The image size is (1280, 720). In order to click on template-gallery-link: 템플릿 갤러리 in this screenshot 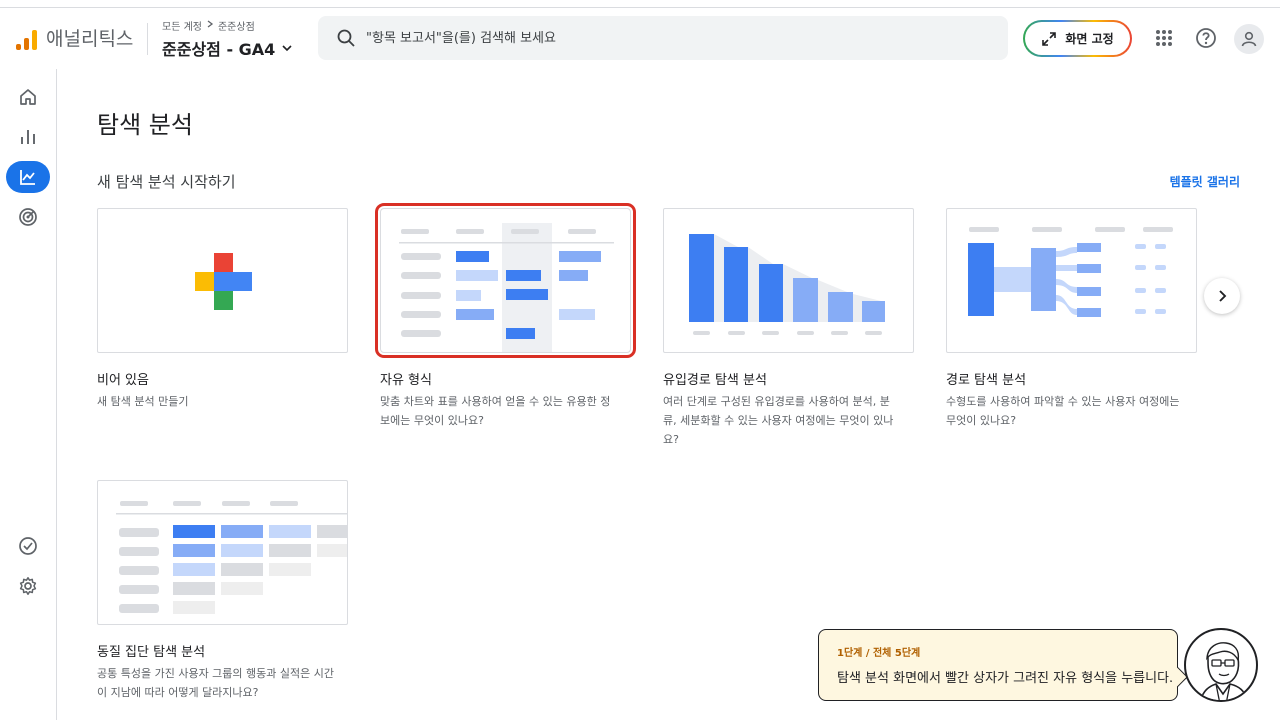, I will do `click(1205, 181)`.